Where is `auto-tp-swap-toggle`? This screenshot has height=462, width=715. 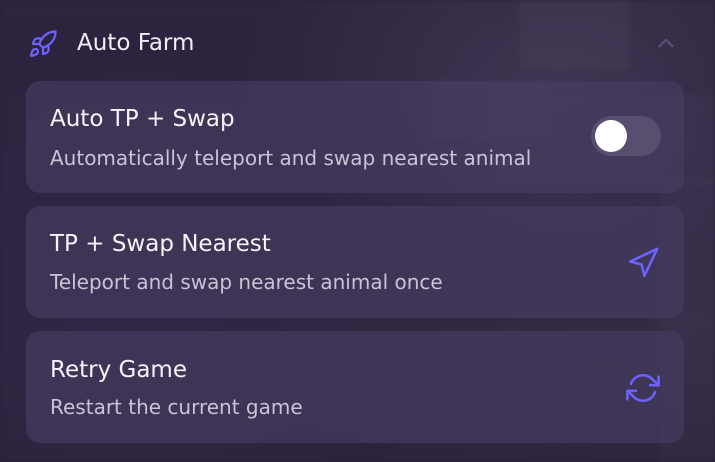 auto-tp-swap-toggle is located at coordinates (626, 136).